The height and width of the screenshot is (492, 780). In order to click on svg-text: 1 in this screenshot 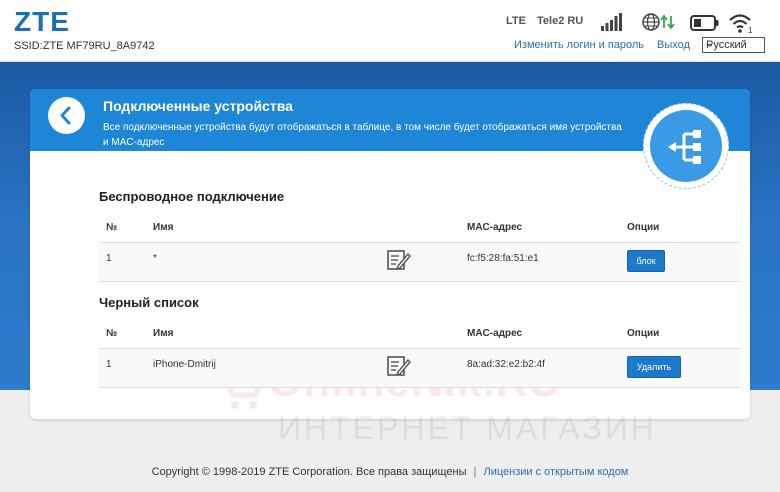, I will do `click(750, 30)`.